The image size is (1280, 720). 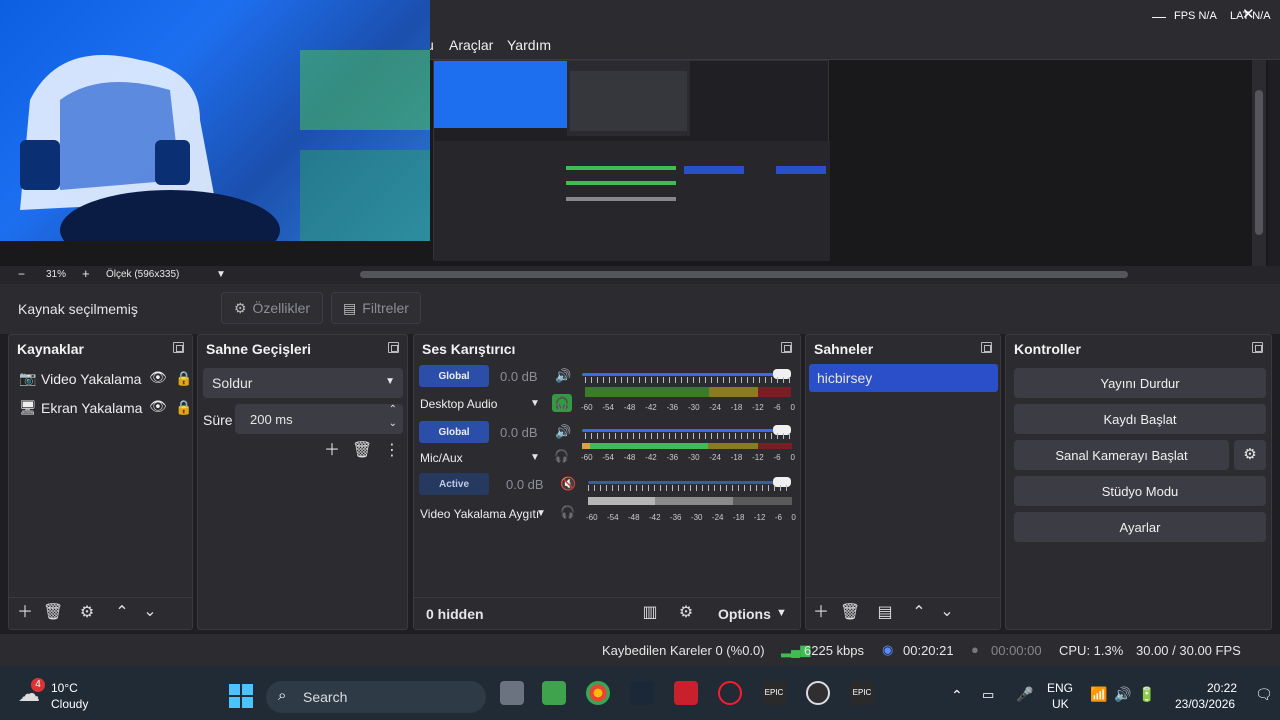 What do you see at coordinates (845, 378) in the screenshot?
I see `scene-label: hicbirsey` at bounding box center [845, 378].